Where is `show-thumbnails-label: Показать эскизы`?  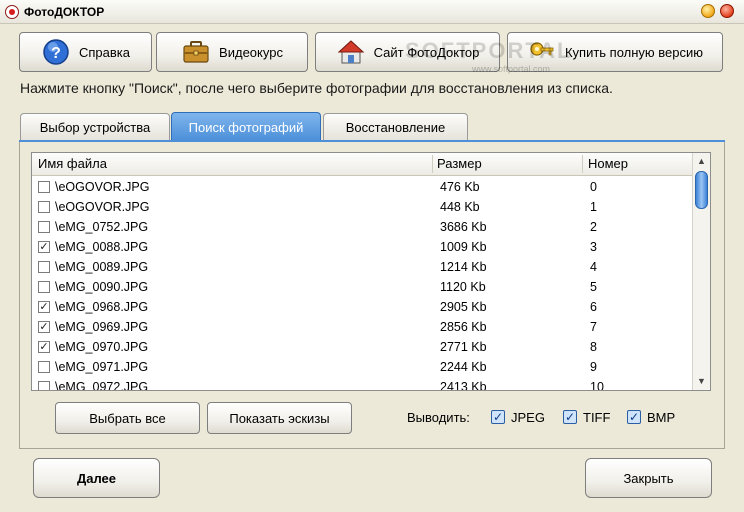 show-thumbnails-label: Показать эскизы is located at coordinates (279, 418).